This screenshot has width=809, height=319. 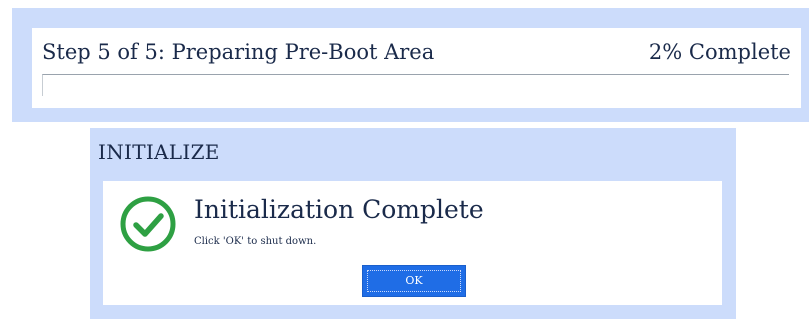 I want to click on progress-percent-label: 2% Complete, so click(x=719, y=52).